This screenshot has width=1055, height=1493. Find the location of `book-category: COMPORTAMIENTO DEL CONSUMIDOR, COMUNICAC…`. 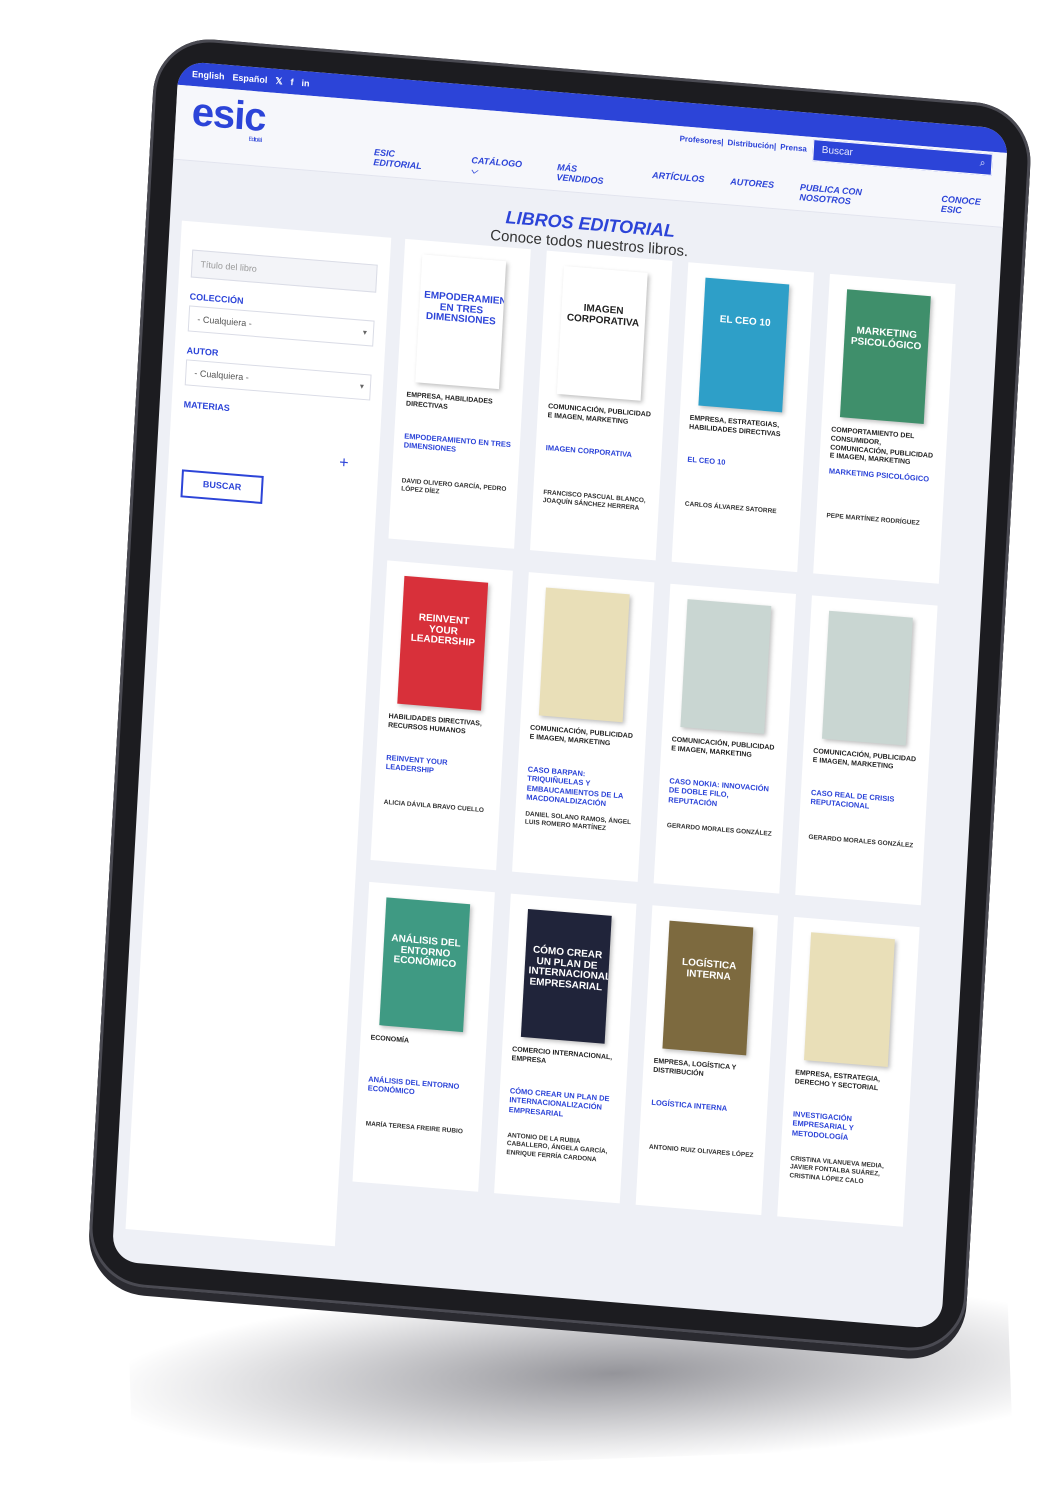

book-category: COMPORTAMIENTO DEL CONSUMIDOR, COMUNICAC… is located at coordinates (881, 446).